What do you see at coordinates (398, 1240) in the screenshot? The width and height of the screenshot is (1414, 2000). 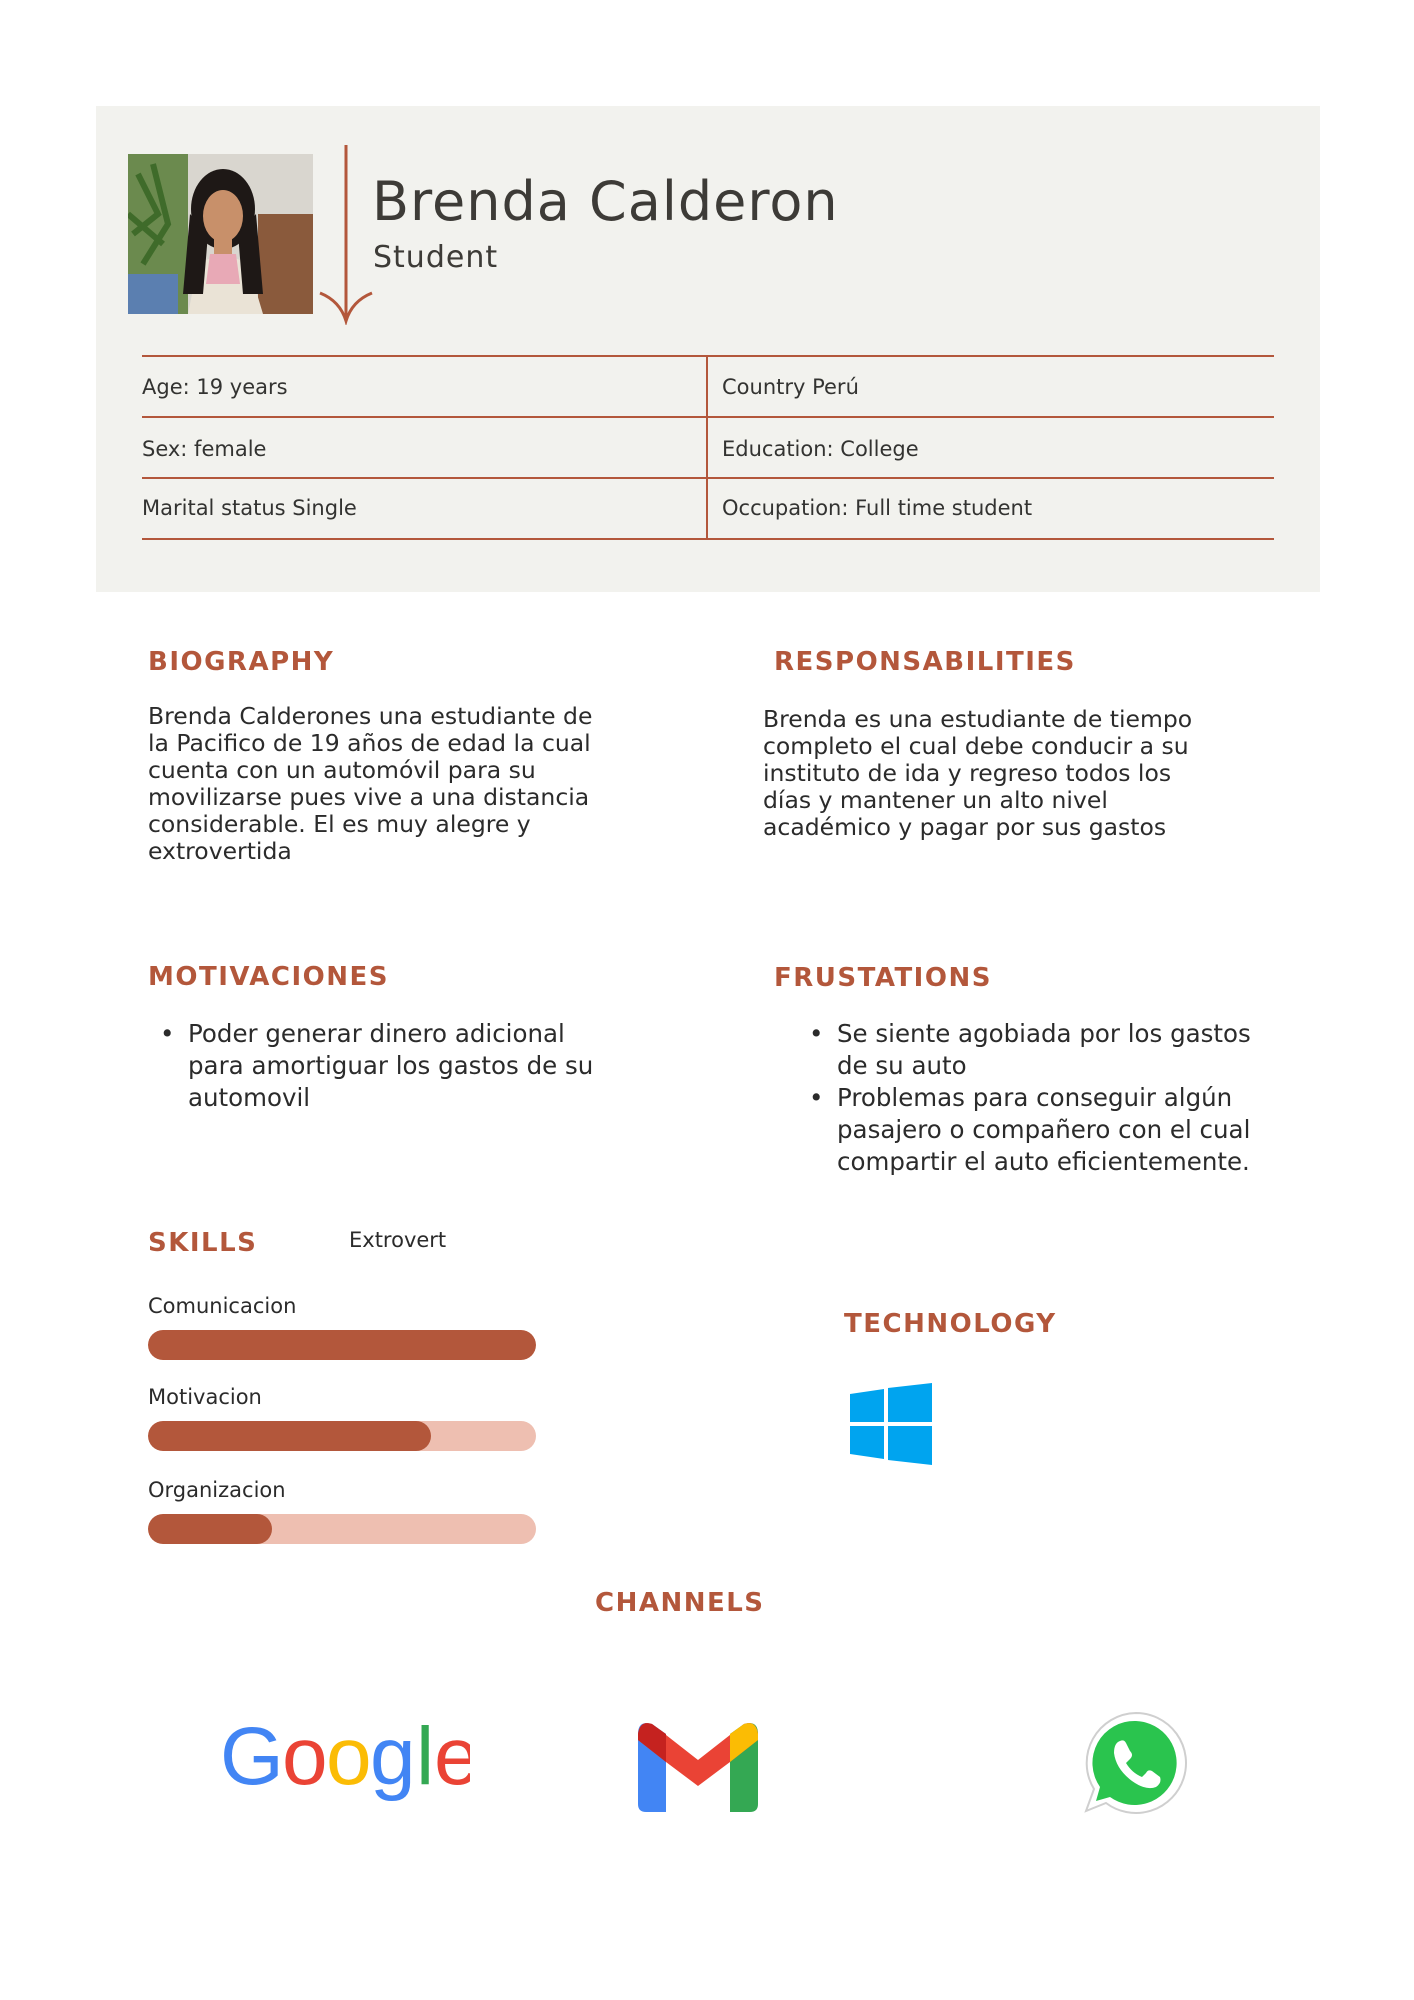 I see `personality-trait: Extrovert` at bounding box center [398, 1240].